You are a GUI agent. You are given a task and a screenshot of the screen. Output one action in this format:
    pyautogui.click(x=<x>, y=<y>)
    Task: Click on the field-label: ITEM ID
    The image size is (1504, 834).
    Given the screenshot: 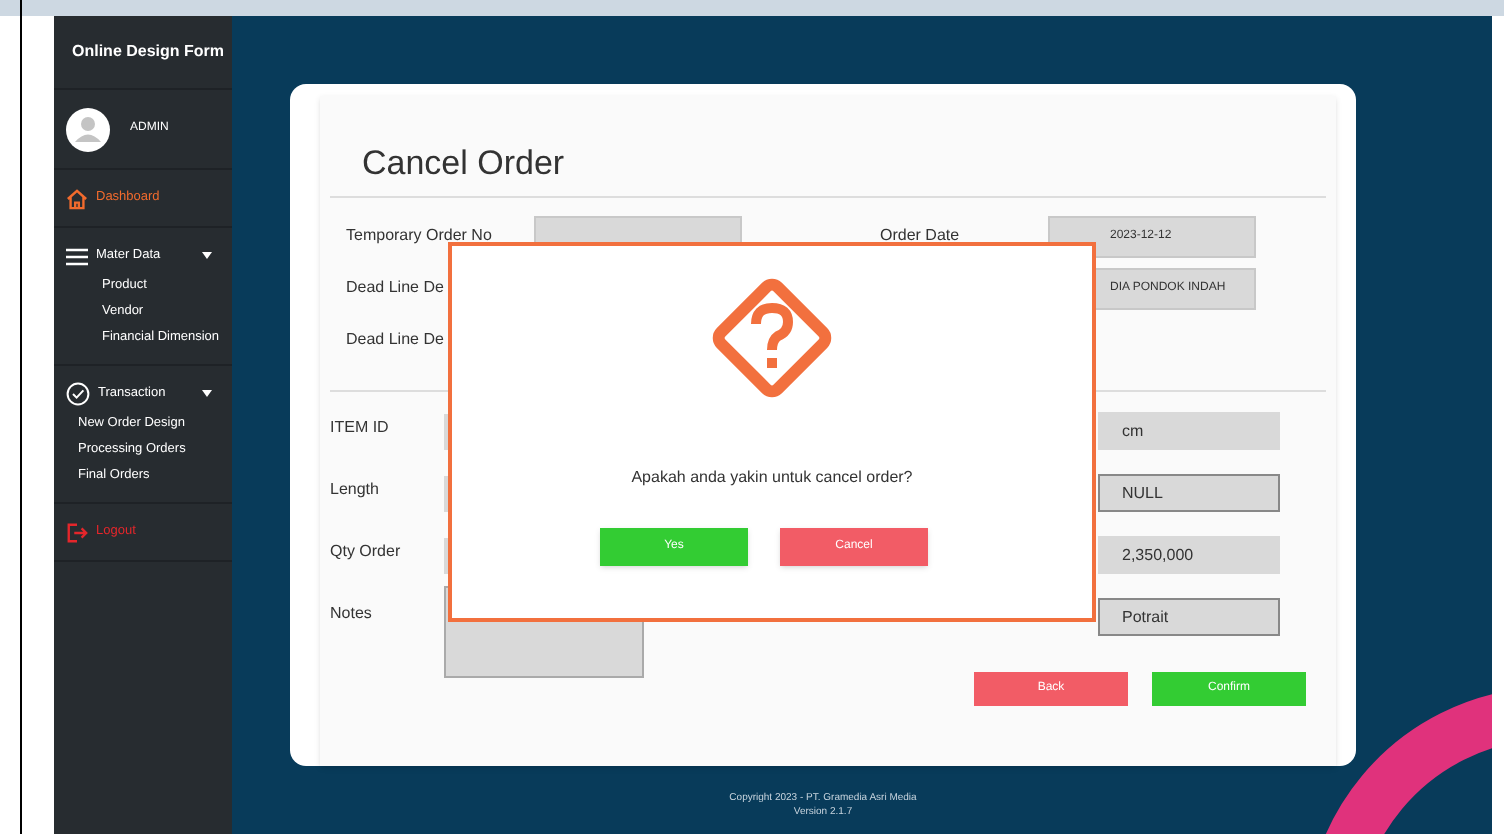 What is the action you would take?
    pyautogui.click(x=360, y=428)
    